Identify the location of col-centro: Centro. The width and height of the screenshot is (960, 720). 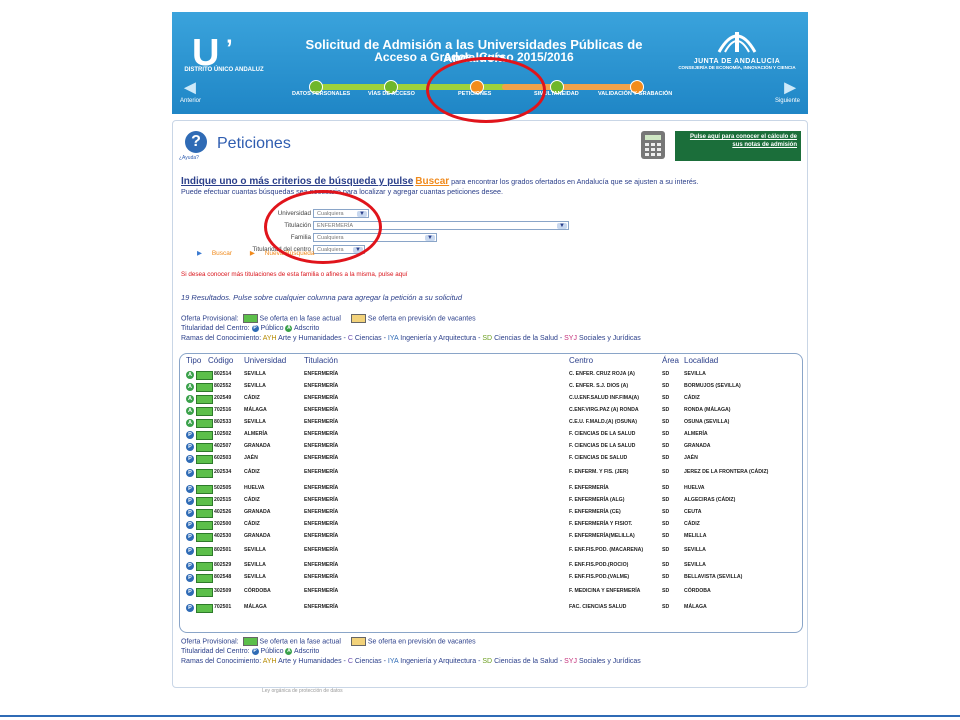
(581, 360).